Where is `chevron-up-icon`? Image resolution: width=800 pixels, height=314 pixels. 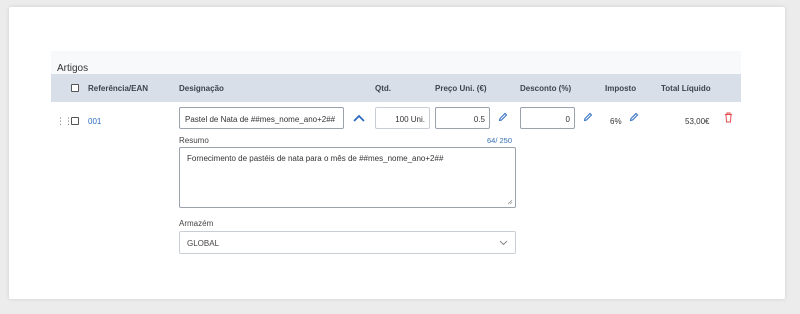 chevron-up-icon is located at coordinates (359, 118).